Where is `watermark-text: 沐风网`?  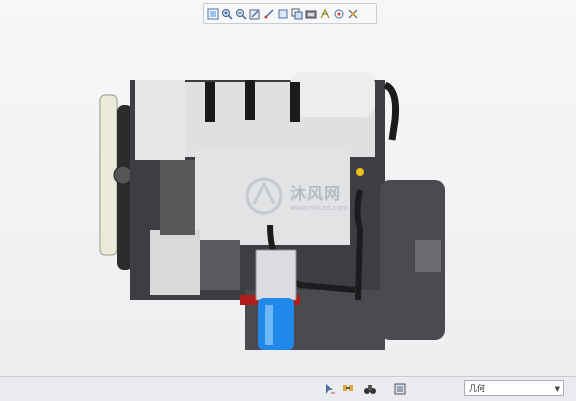
watermark-text: 沐风网 is located at coordinates (316, 193).